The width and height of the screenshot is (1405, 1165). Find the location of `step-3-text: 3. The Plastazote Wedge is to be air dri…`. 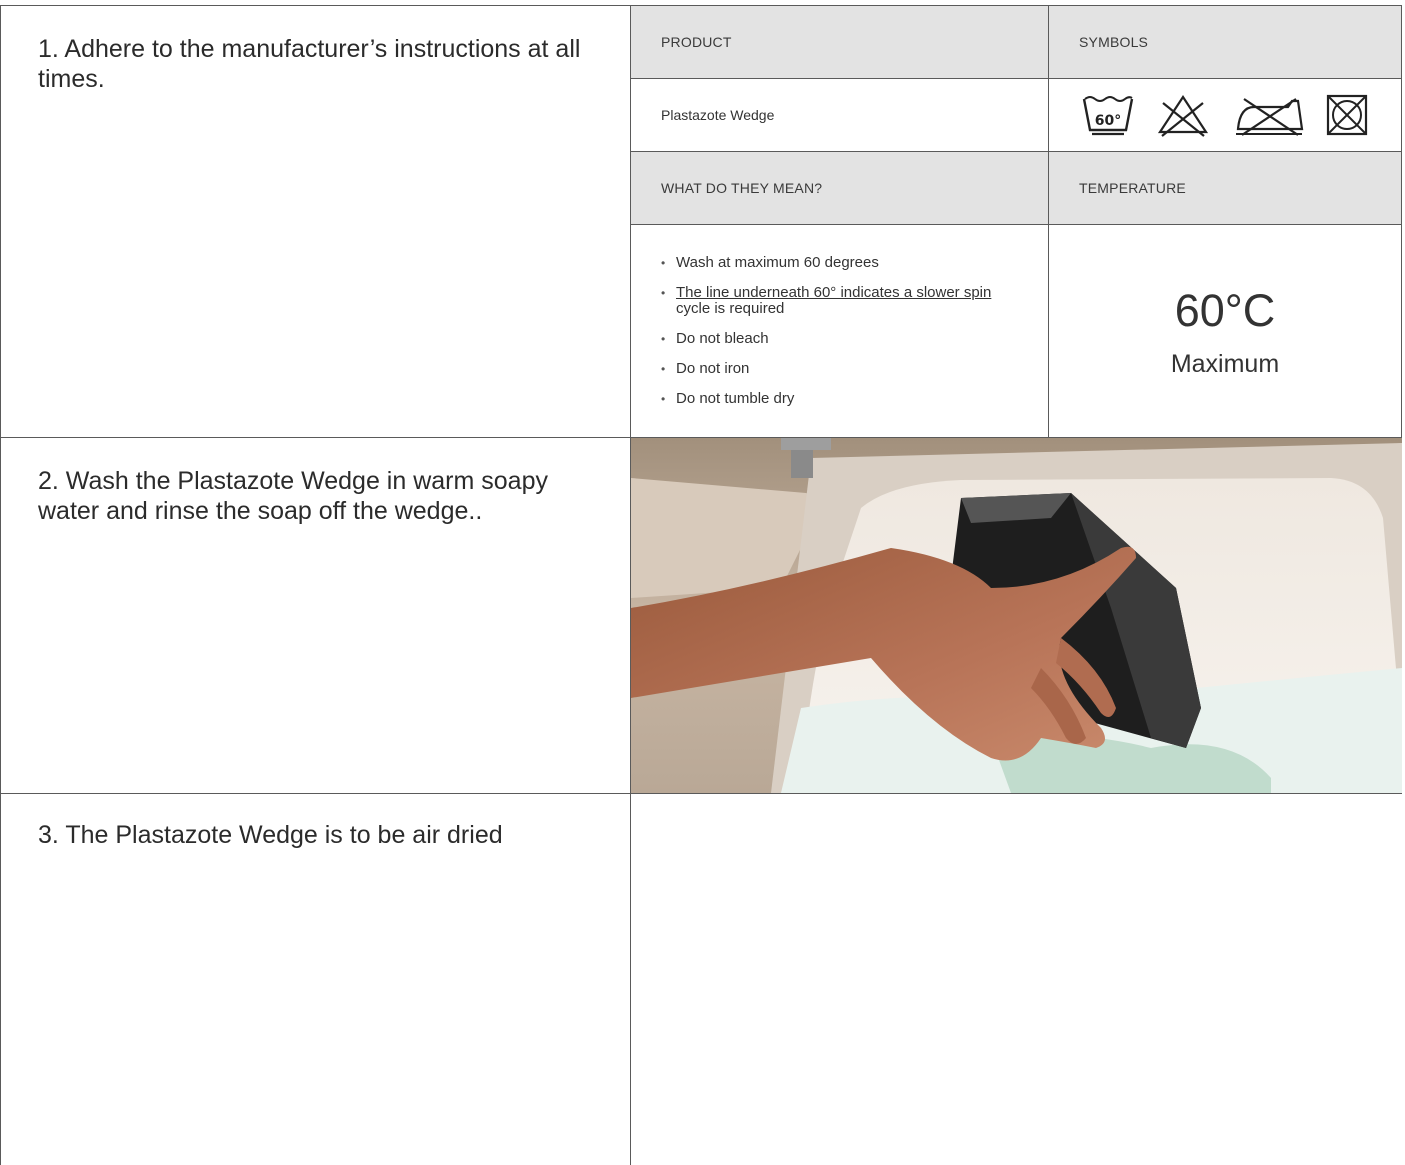

step-3-text: 3. The Plastazote Wedge is to be air dri… is located at coordinates (270, 835).